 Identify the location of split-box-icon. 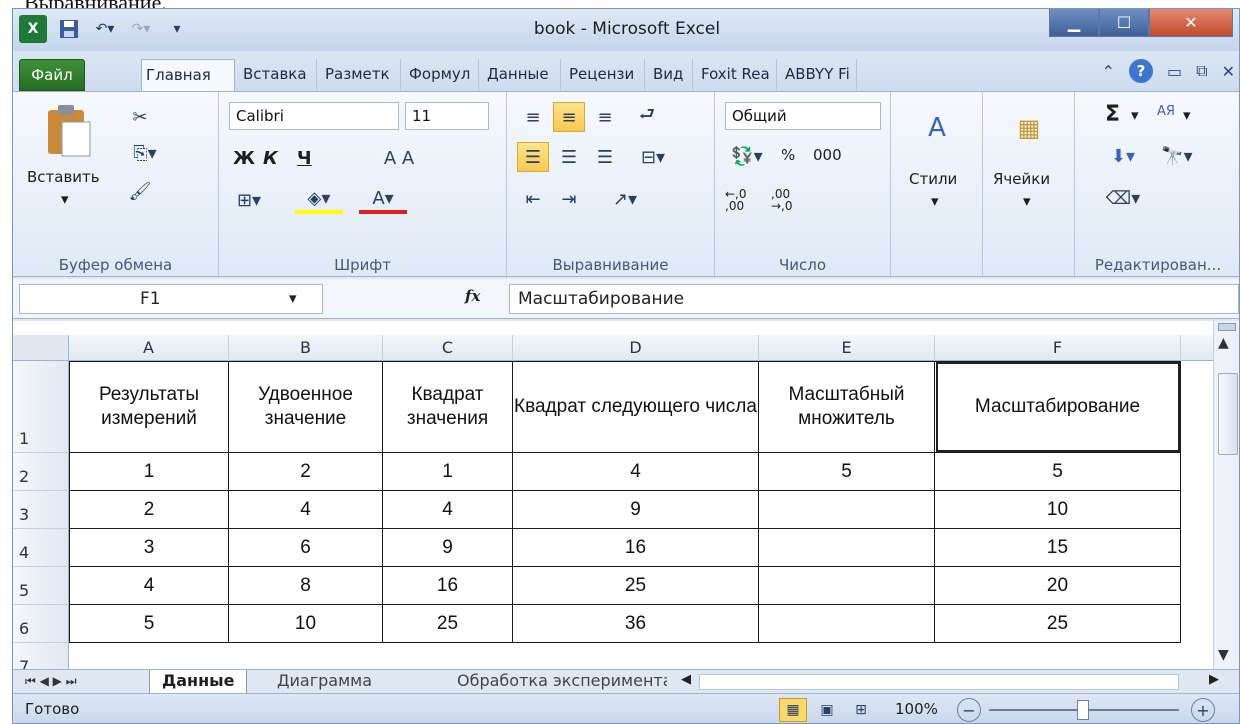
(1227, 327).